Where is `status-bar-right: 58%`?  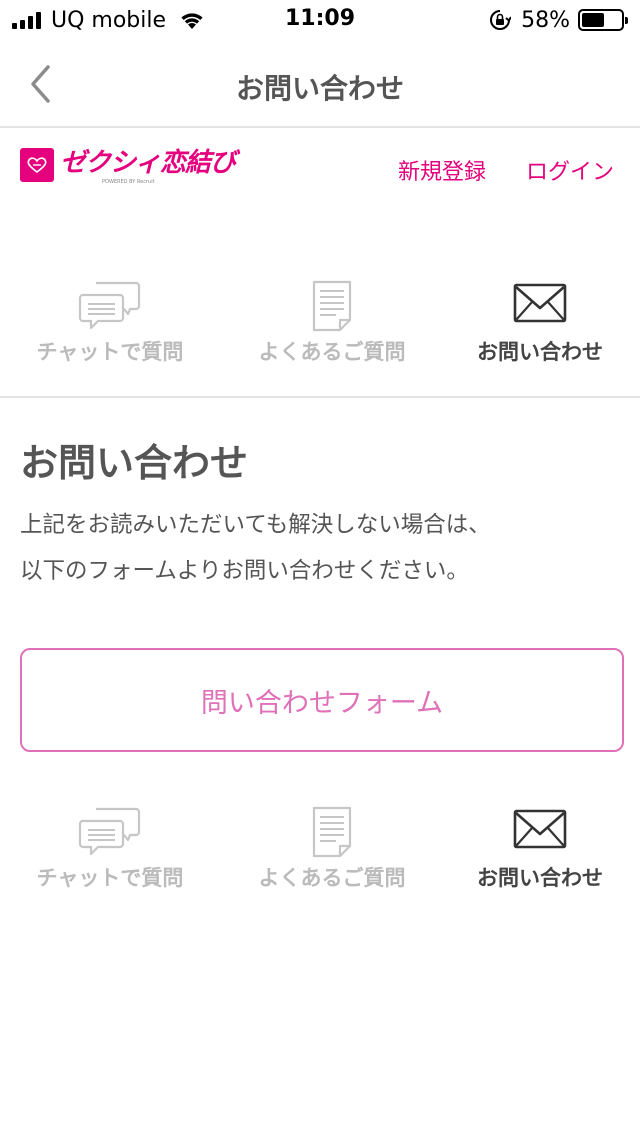 status-bar-right: 58% is located at coordinates (558, 20).